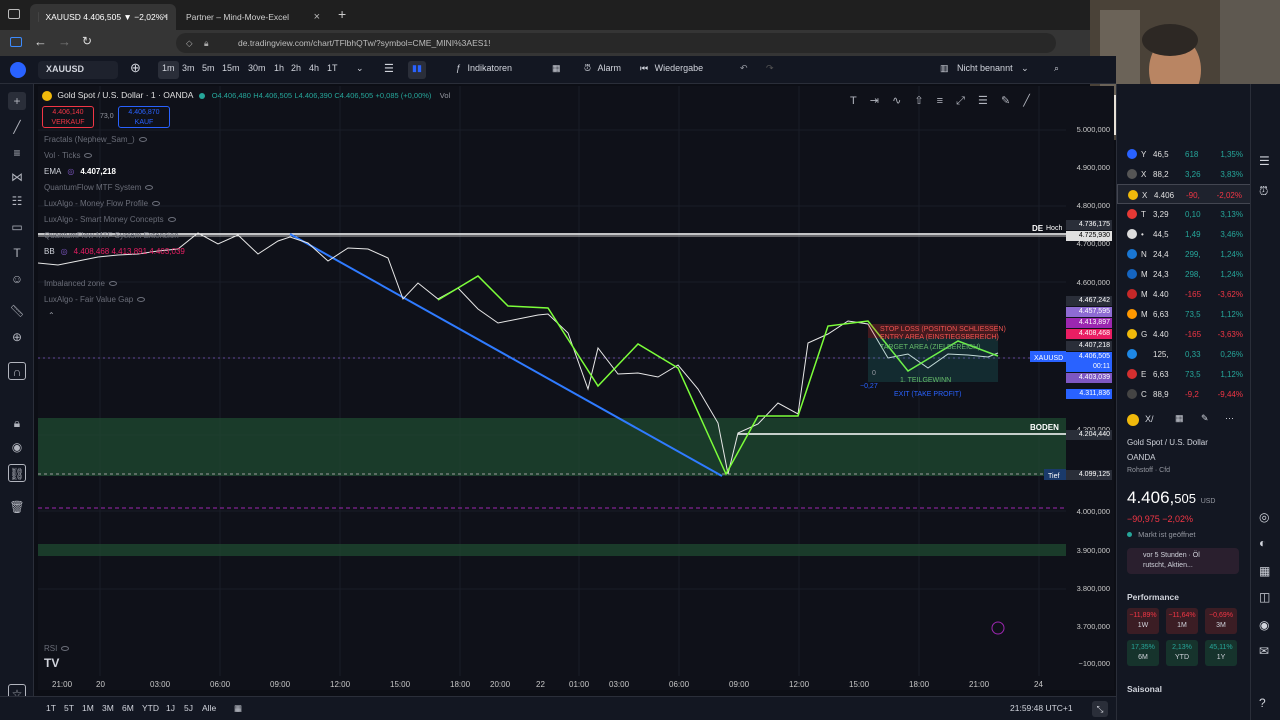 The width and height of the screenshot is (1280, 720). Describe the element at coordinates (87, 41) in the screenshot. I see `reload-icon: ↻` at that location.